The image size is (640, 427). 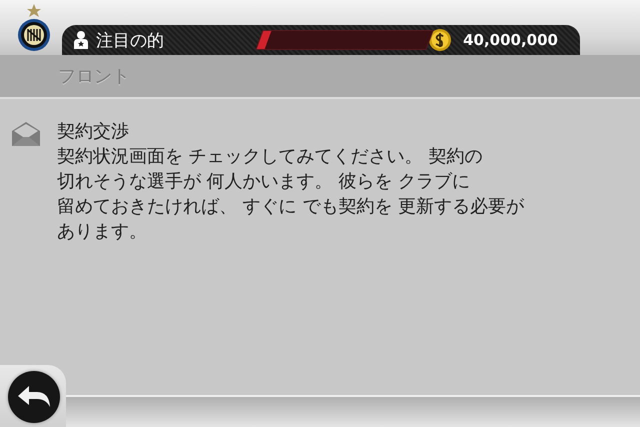 I want to click on envelope-icon, so click(x=26, y=134).